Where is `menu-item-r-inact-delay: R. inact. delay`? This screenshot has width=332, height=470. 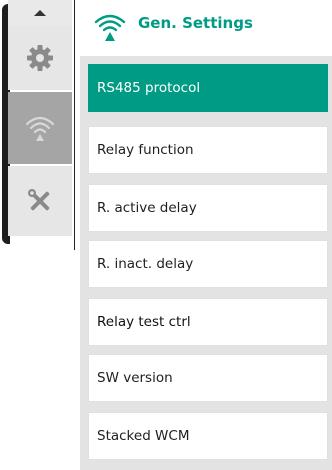
menu-item-r-inact-delay: R. inact. delay is located at coordinates (208, 264).